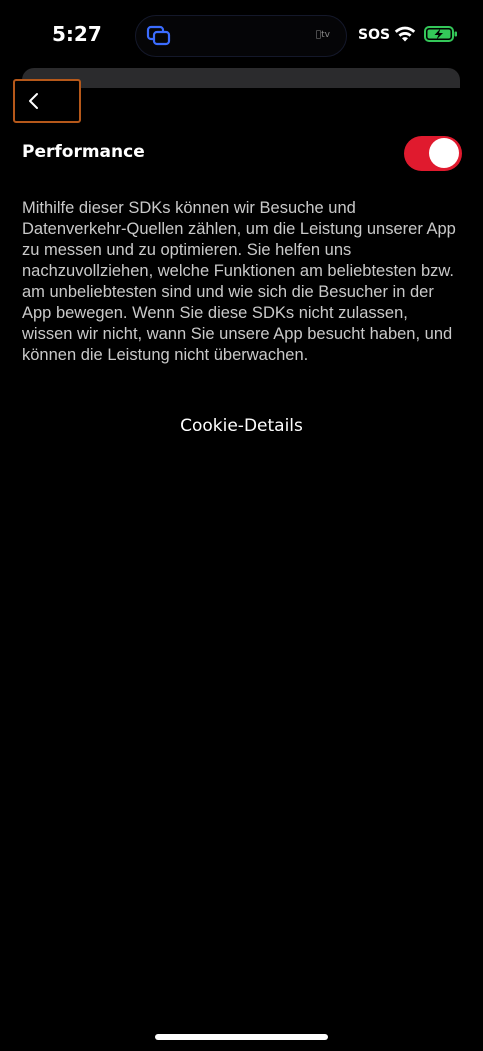 Image resolution: width=483 pixels, height=1051 pixels. What do you see at coordinates (241, 1037) in the screenshot?
I see `home-indicator` at bounding box center [241, 1037].